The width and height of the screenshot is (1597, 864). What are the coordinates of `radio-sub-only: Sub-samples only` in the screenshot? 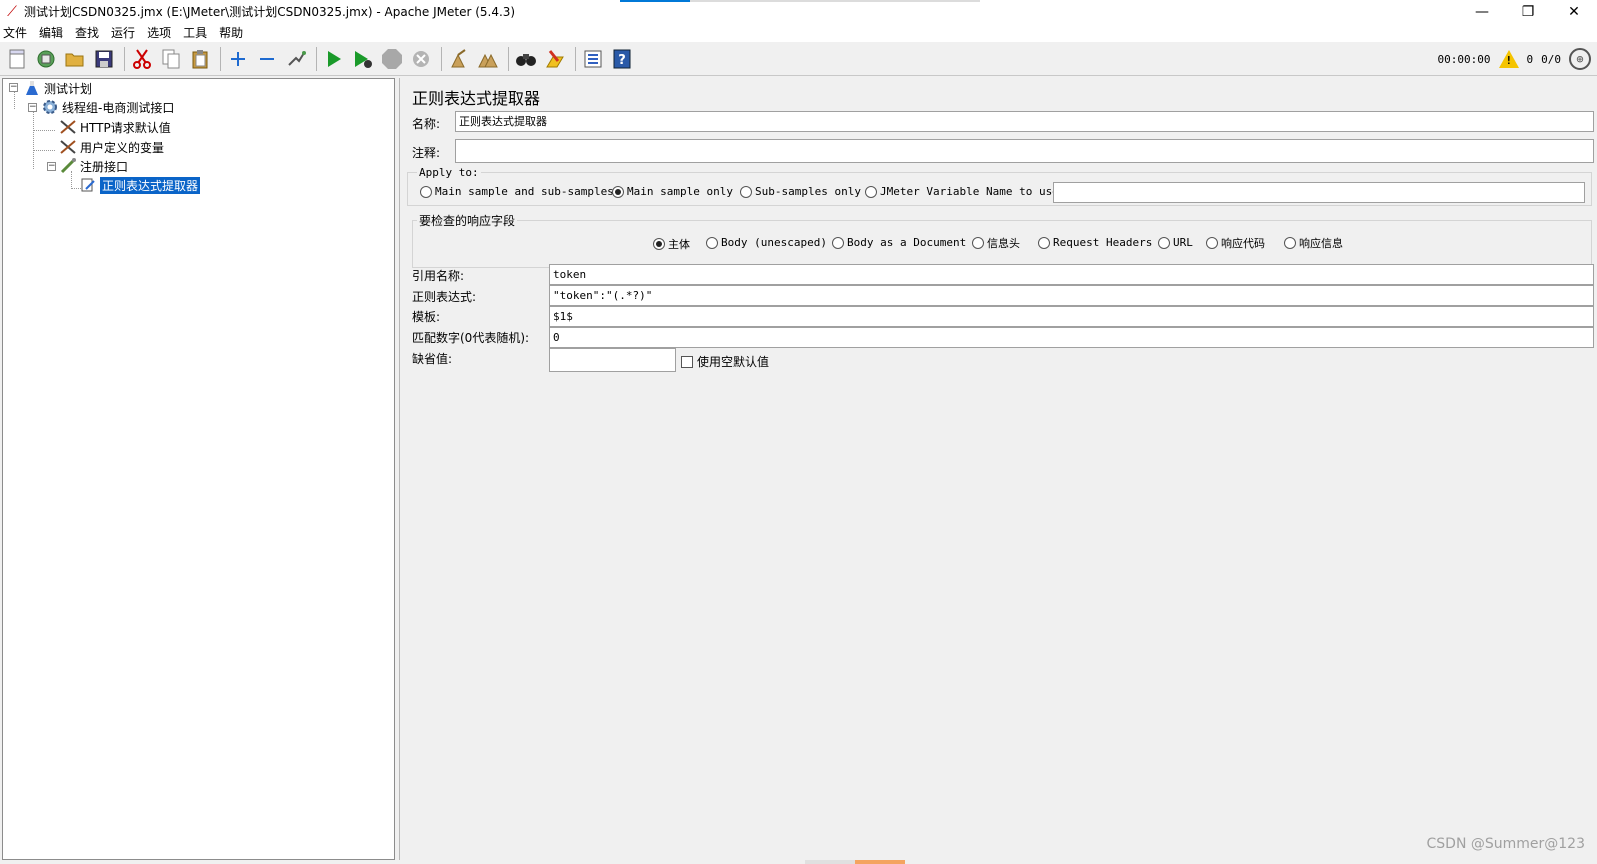 It's located at (800, 191).